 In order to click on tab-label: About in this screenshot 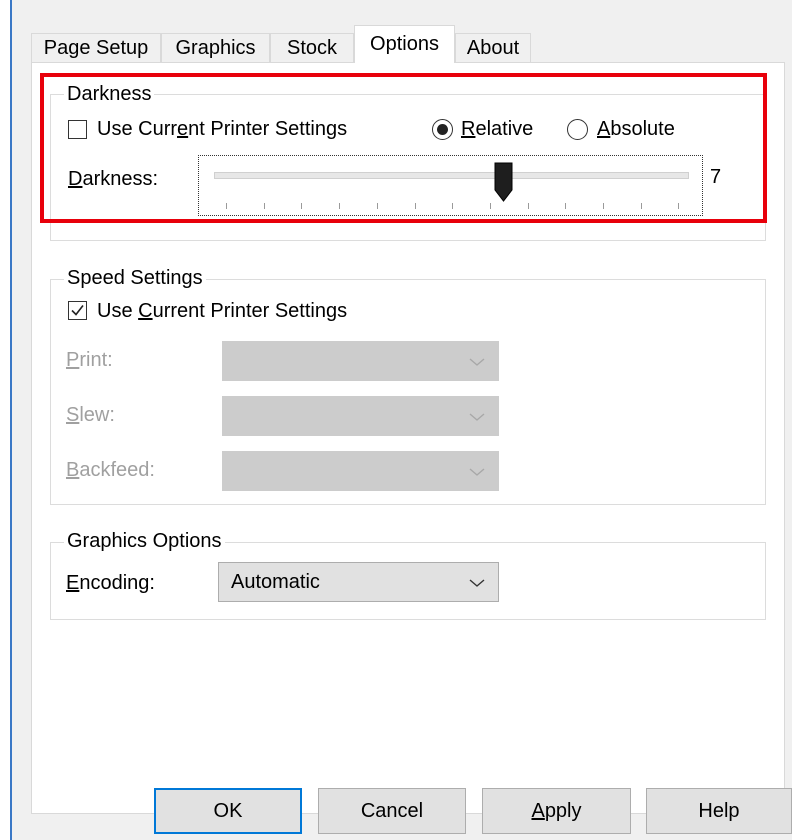, I will do `click(493, 47)`.